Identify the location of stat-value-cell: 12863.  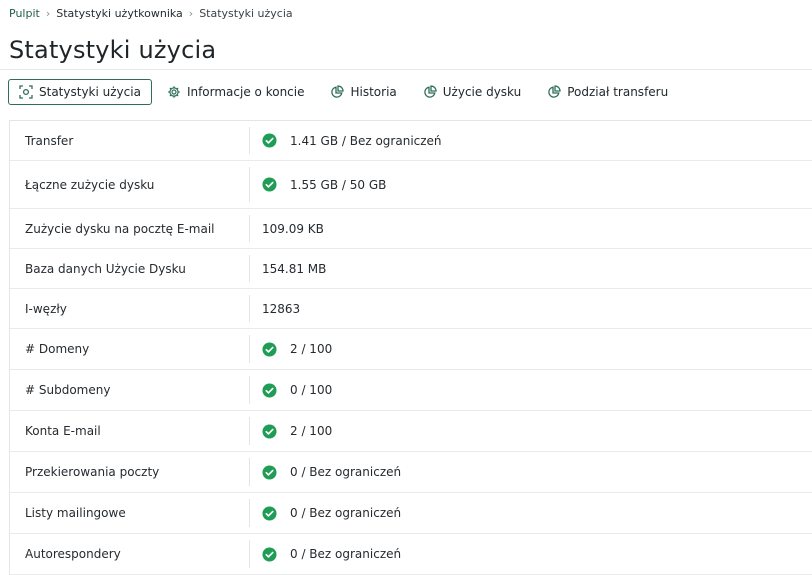
(531, 308).